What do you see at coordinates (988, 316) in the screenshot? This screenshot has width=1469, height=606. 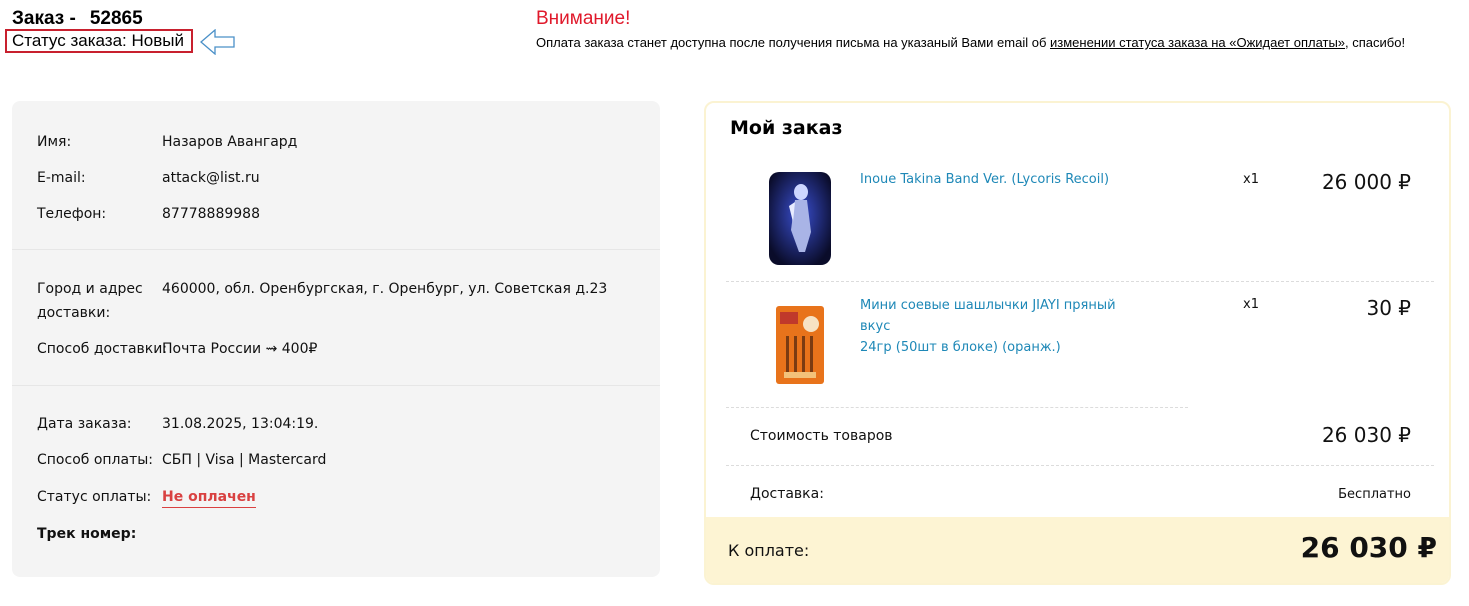 I see `product-name-line1: Мини соевые шашлычки JIAYI пряный вкус` at bounding box center [988, 316].